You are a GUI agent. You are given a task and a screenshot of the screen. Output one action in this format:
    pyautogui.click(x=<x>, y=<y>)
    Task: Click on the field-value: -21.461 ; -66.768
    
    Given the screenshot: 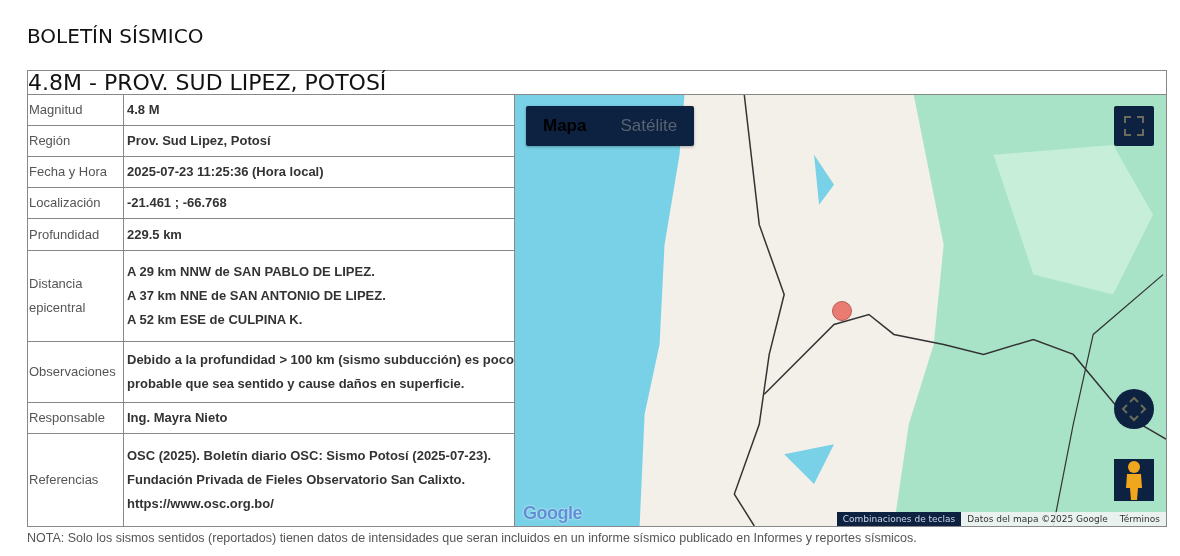 What is the action you would take?
    pyautogui.click(x=177, y=203)
    